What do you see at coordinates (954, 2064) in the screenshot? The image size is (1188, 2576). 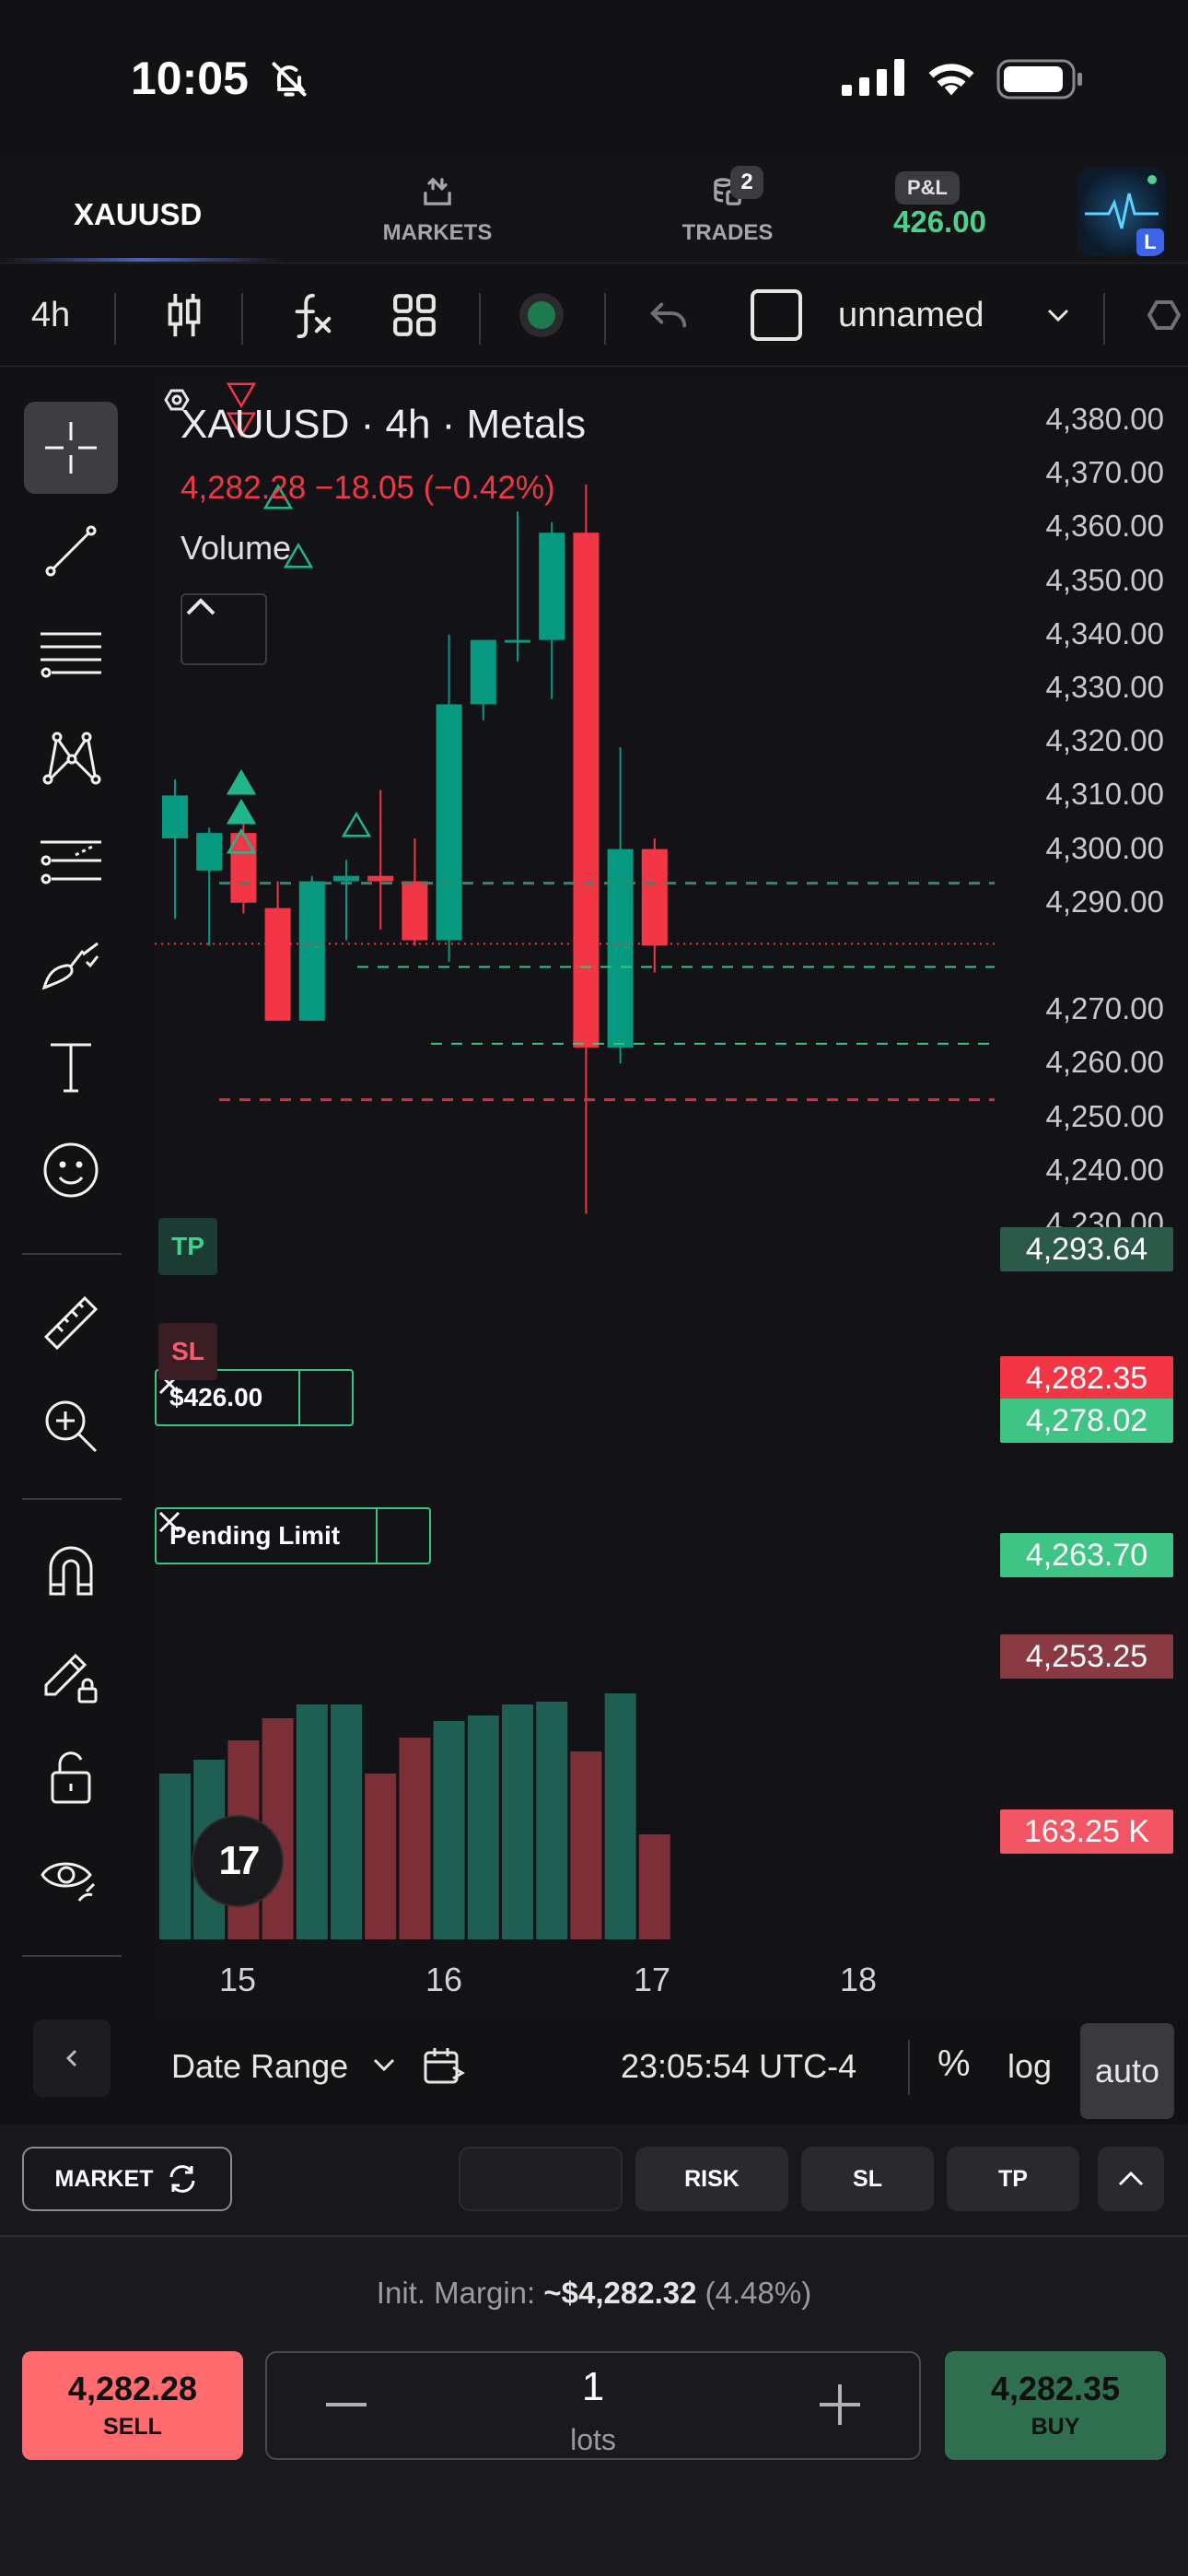 I see `percent-scale-toggle: %` at bounding box center [954, 2064].